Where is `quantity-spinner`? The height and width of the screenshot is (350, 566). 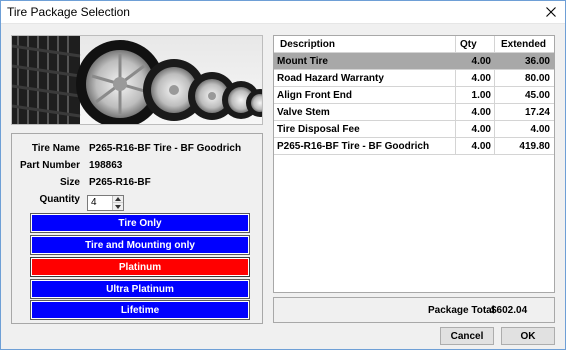
quantity-spinner is located at coordinates (117, 203).